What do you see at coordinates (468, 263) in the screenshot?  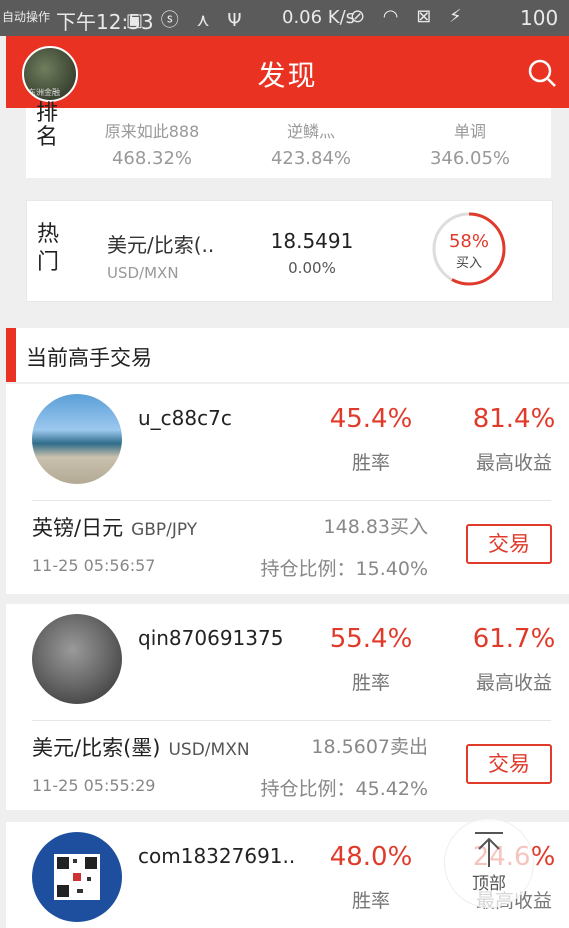 I see `ring-action: 买入` at bounding box center [468, 263].